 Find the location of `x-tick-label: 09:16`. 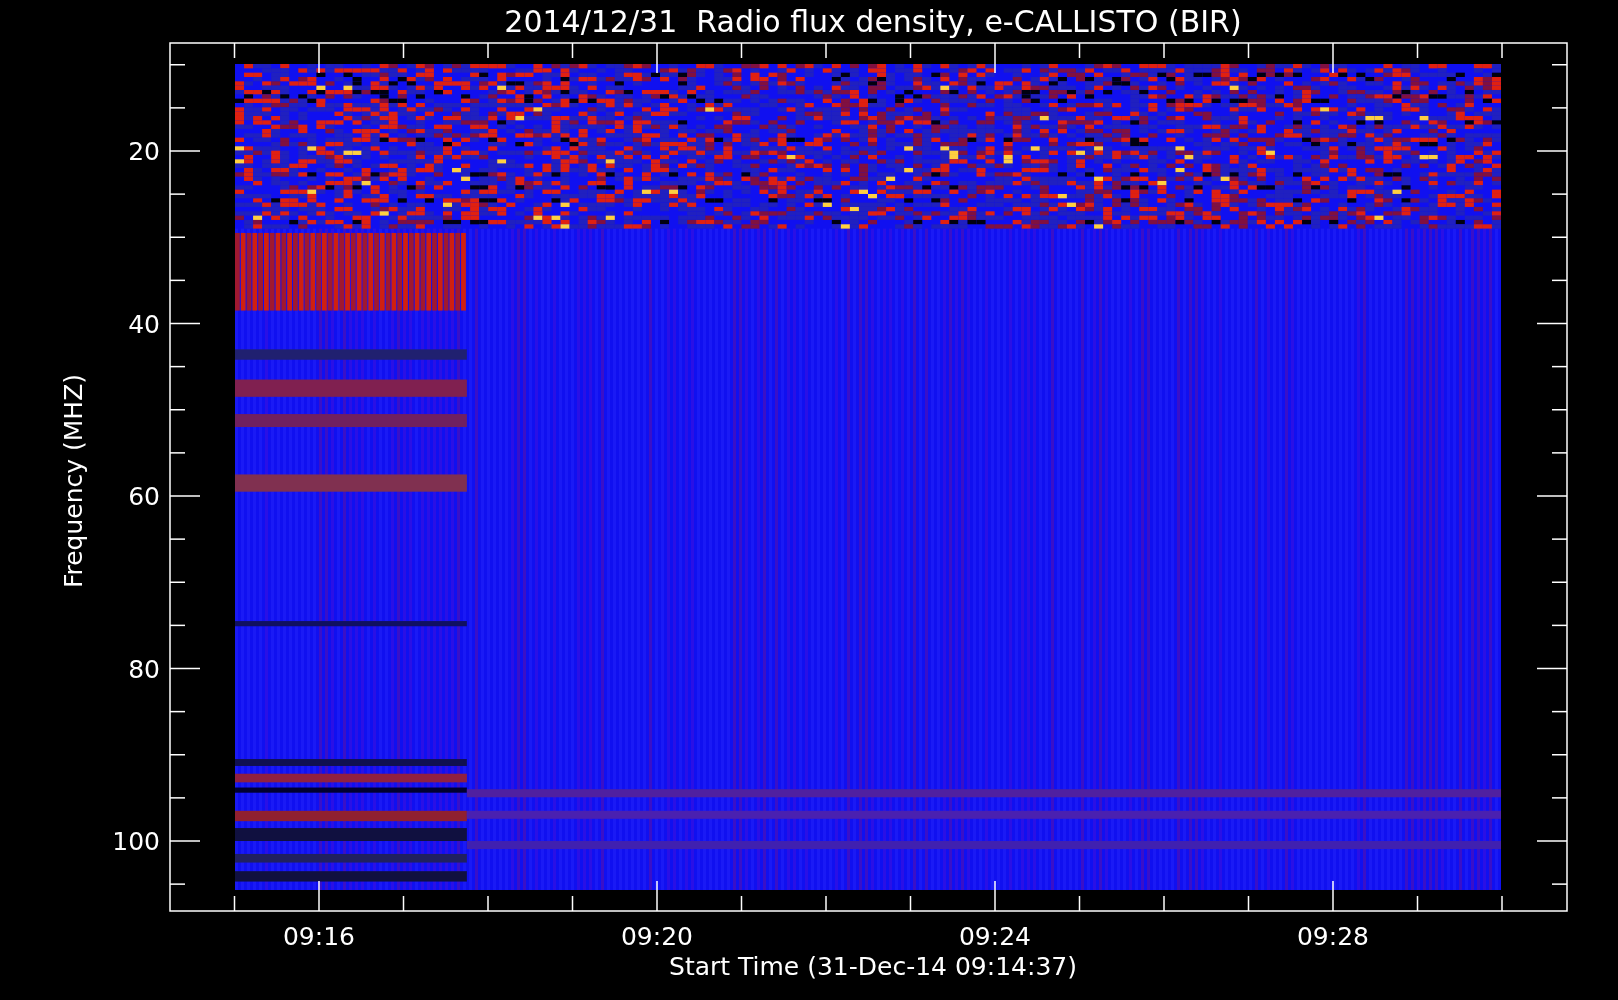

x-tick-label: 09:16 is located at coordinates (319, 936).